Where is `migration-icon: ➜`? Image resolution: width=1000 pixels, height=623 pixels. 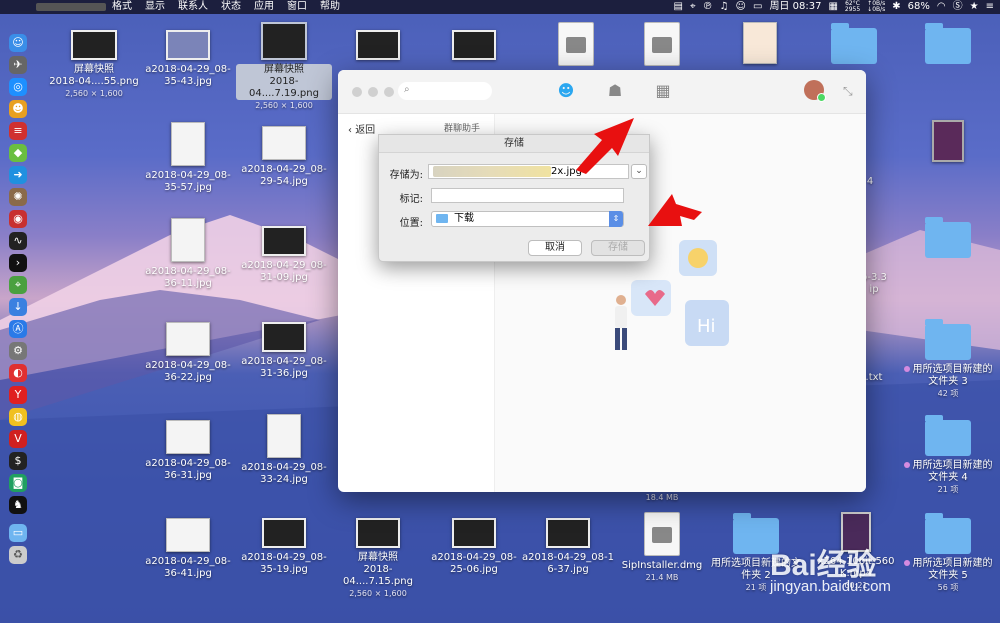
migration-icon: ➜ is located at coordinates (18, 175).